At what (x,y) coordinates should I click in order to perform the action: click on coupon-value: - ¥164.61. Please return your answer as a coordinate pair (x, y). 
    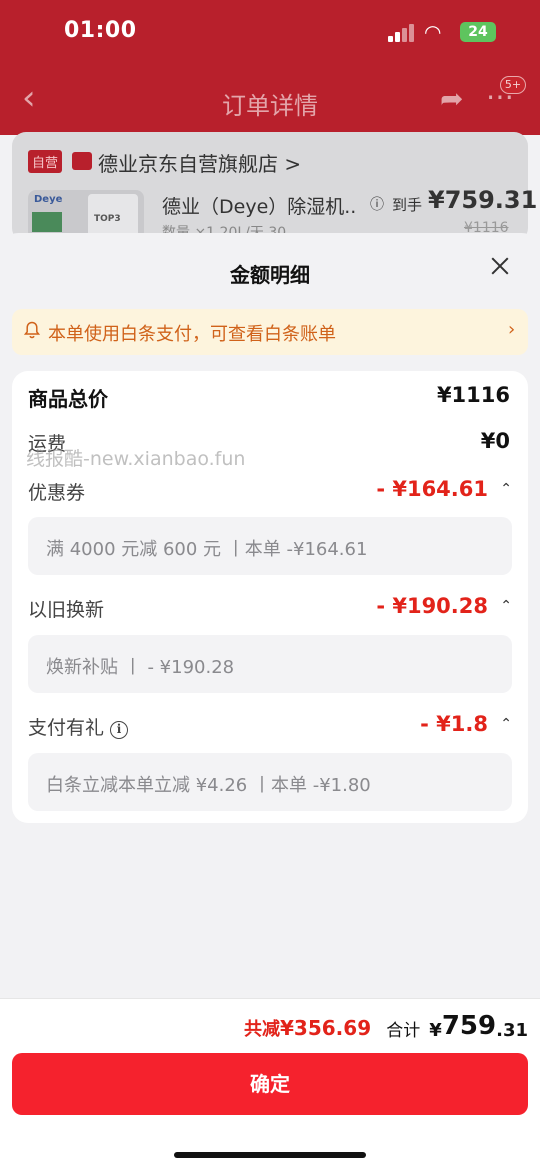
    Looking at the image, I should click on (432, 489).